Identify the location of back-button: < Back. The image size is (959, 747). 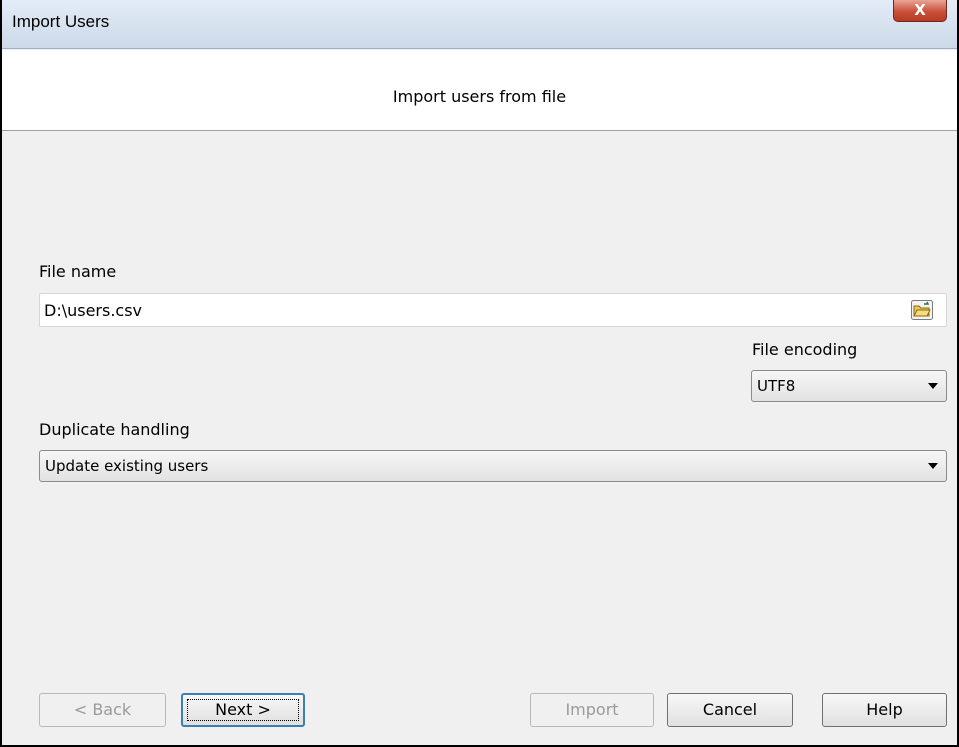
(102, 710).